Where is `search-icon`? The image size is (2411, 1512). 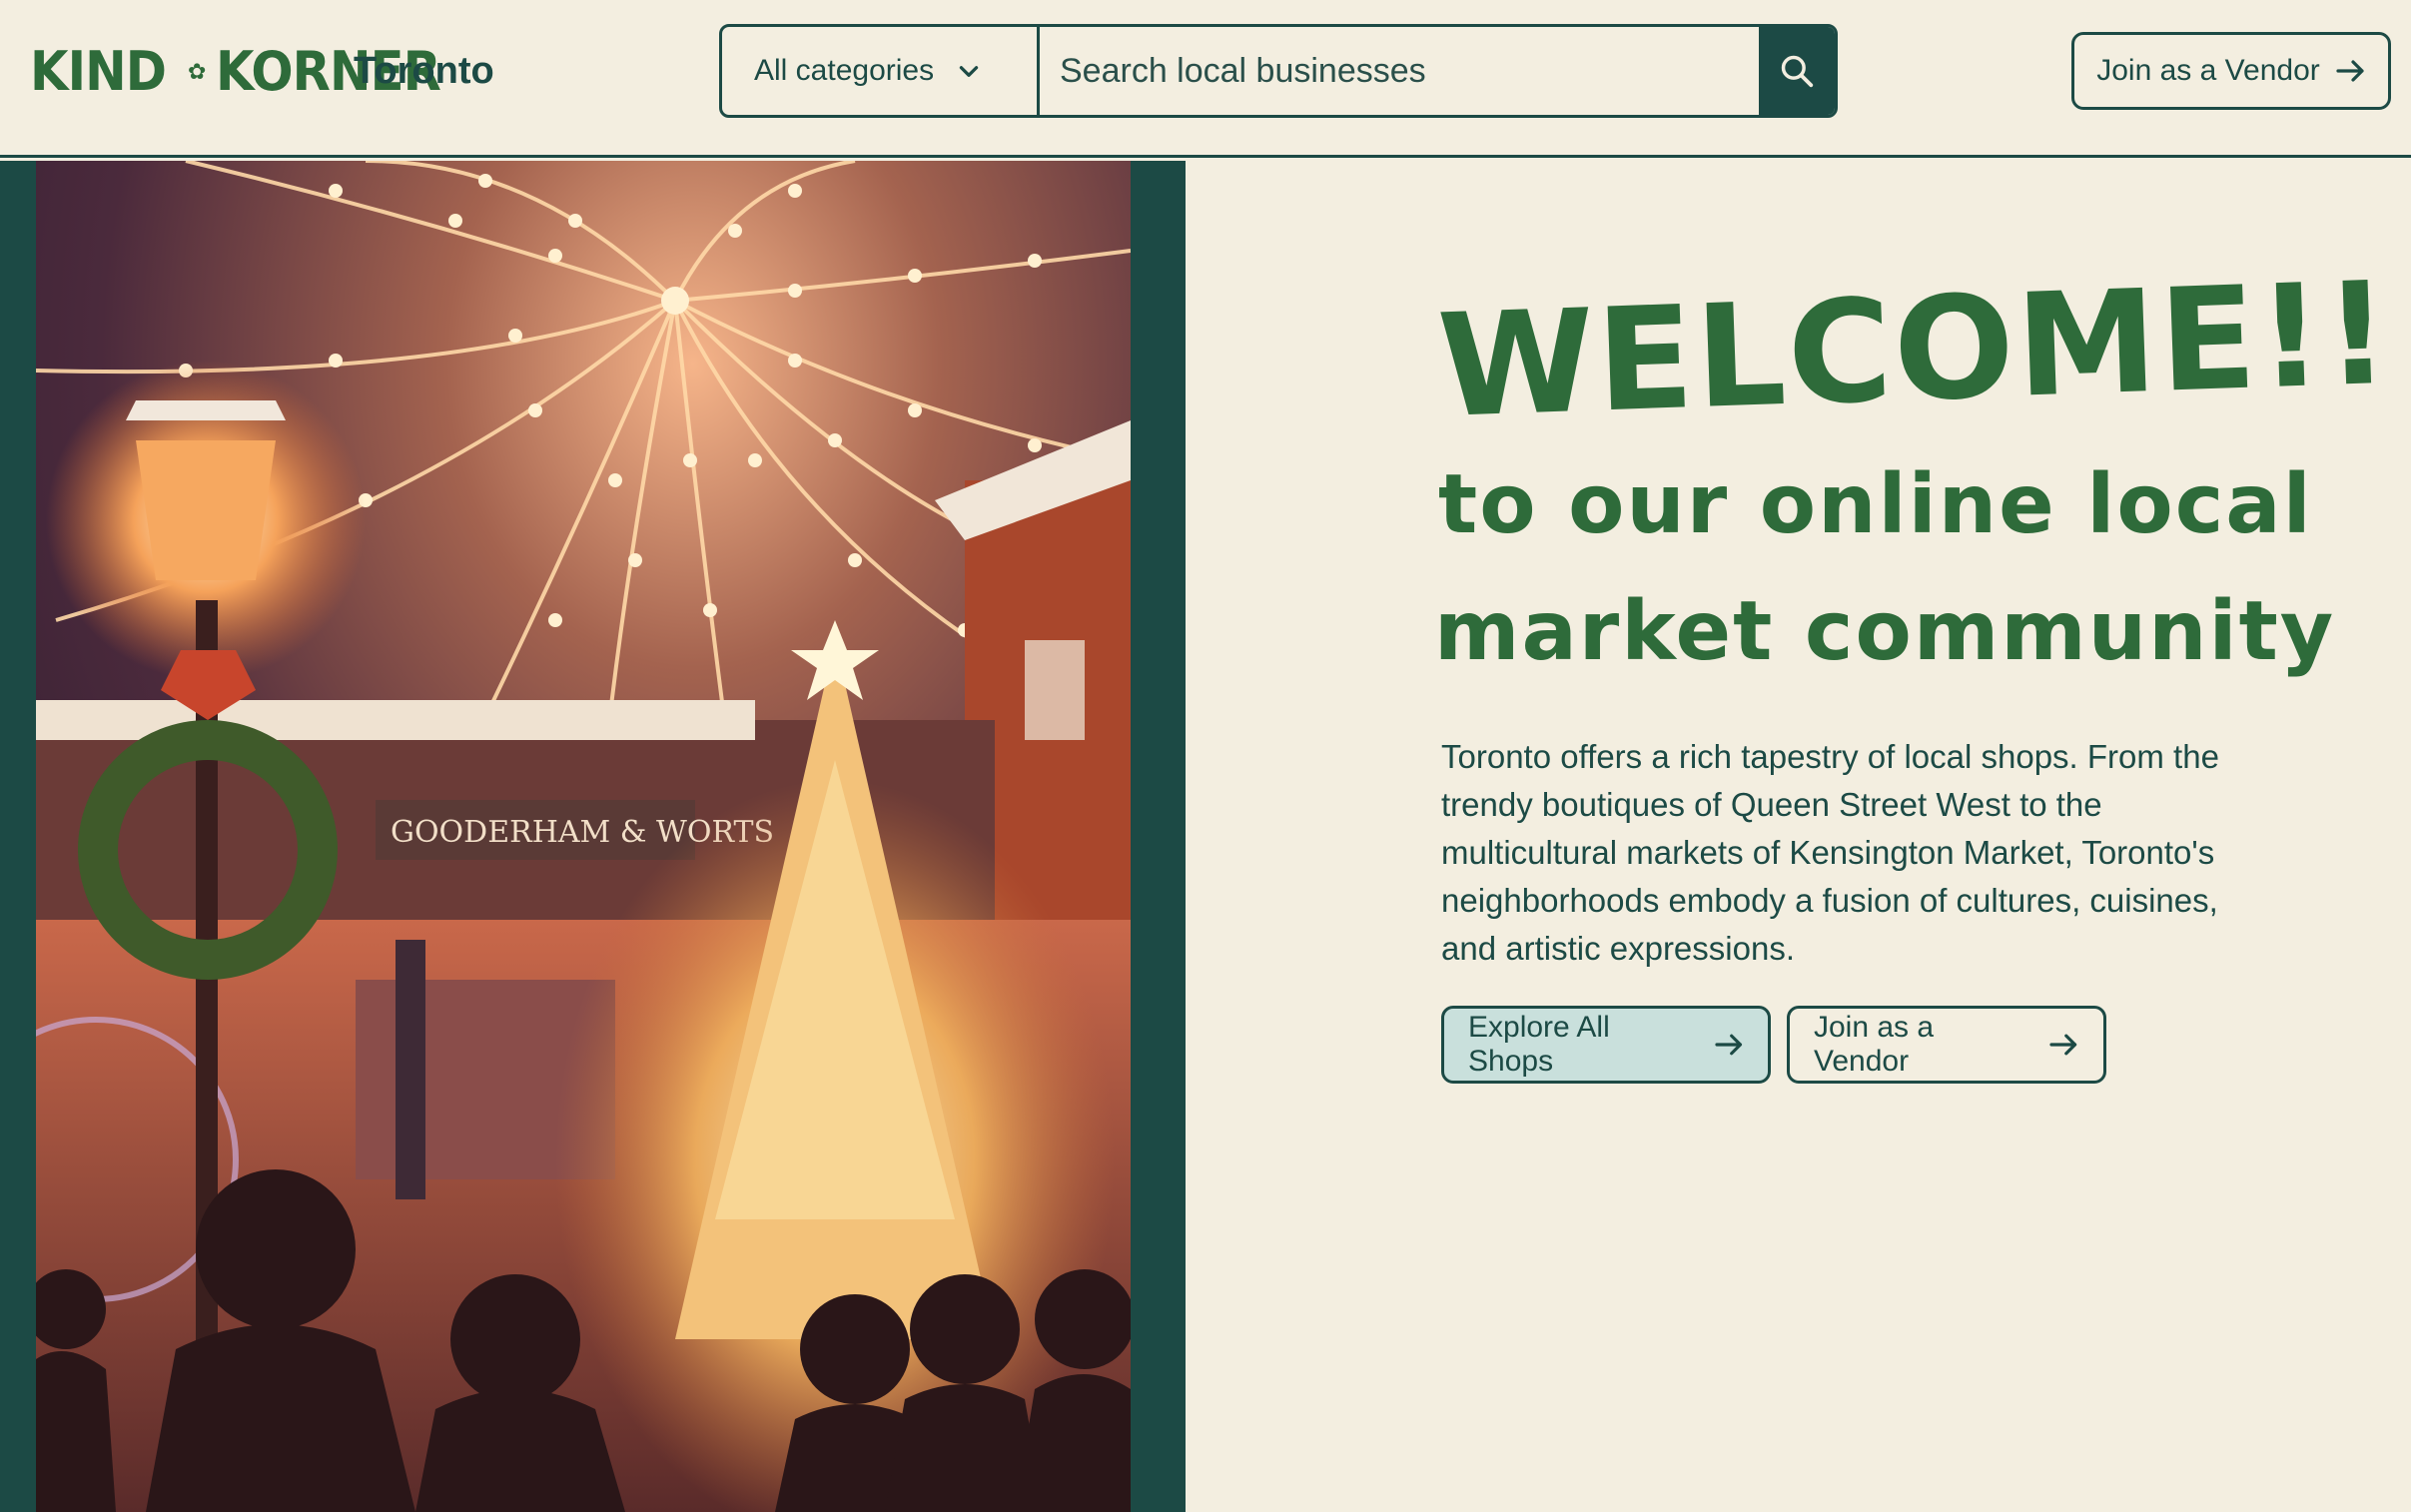 search-icon is located at coordinates (1797, 71).